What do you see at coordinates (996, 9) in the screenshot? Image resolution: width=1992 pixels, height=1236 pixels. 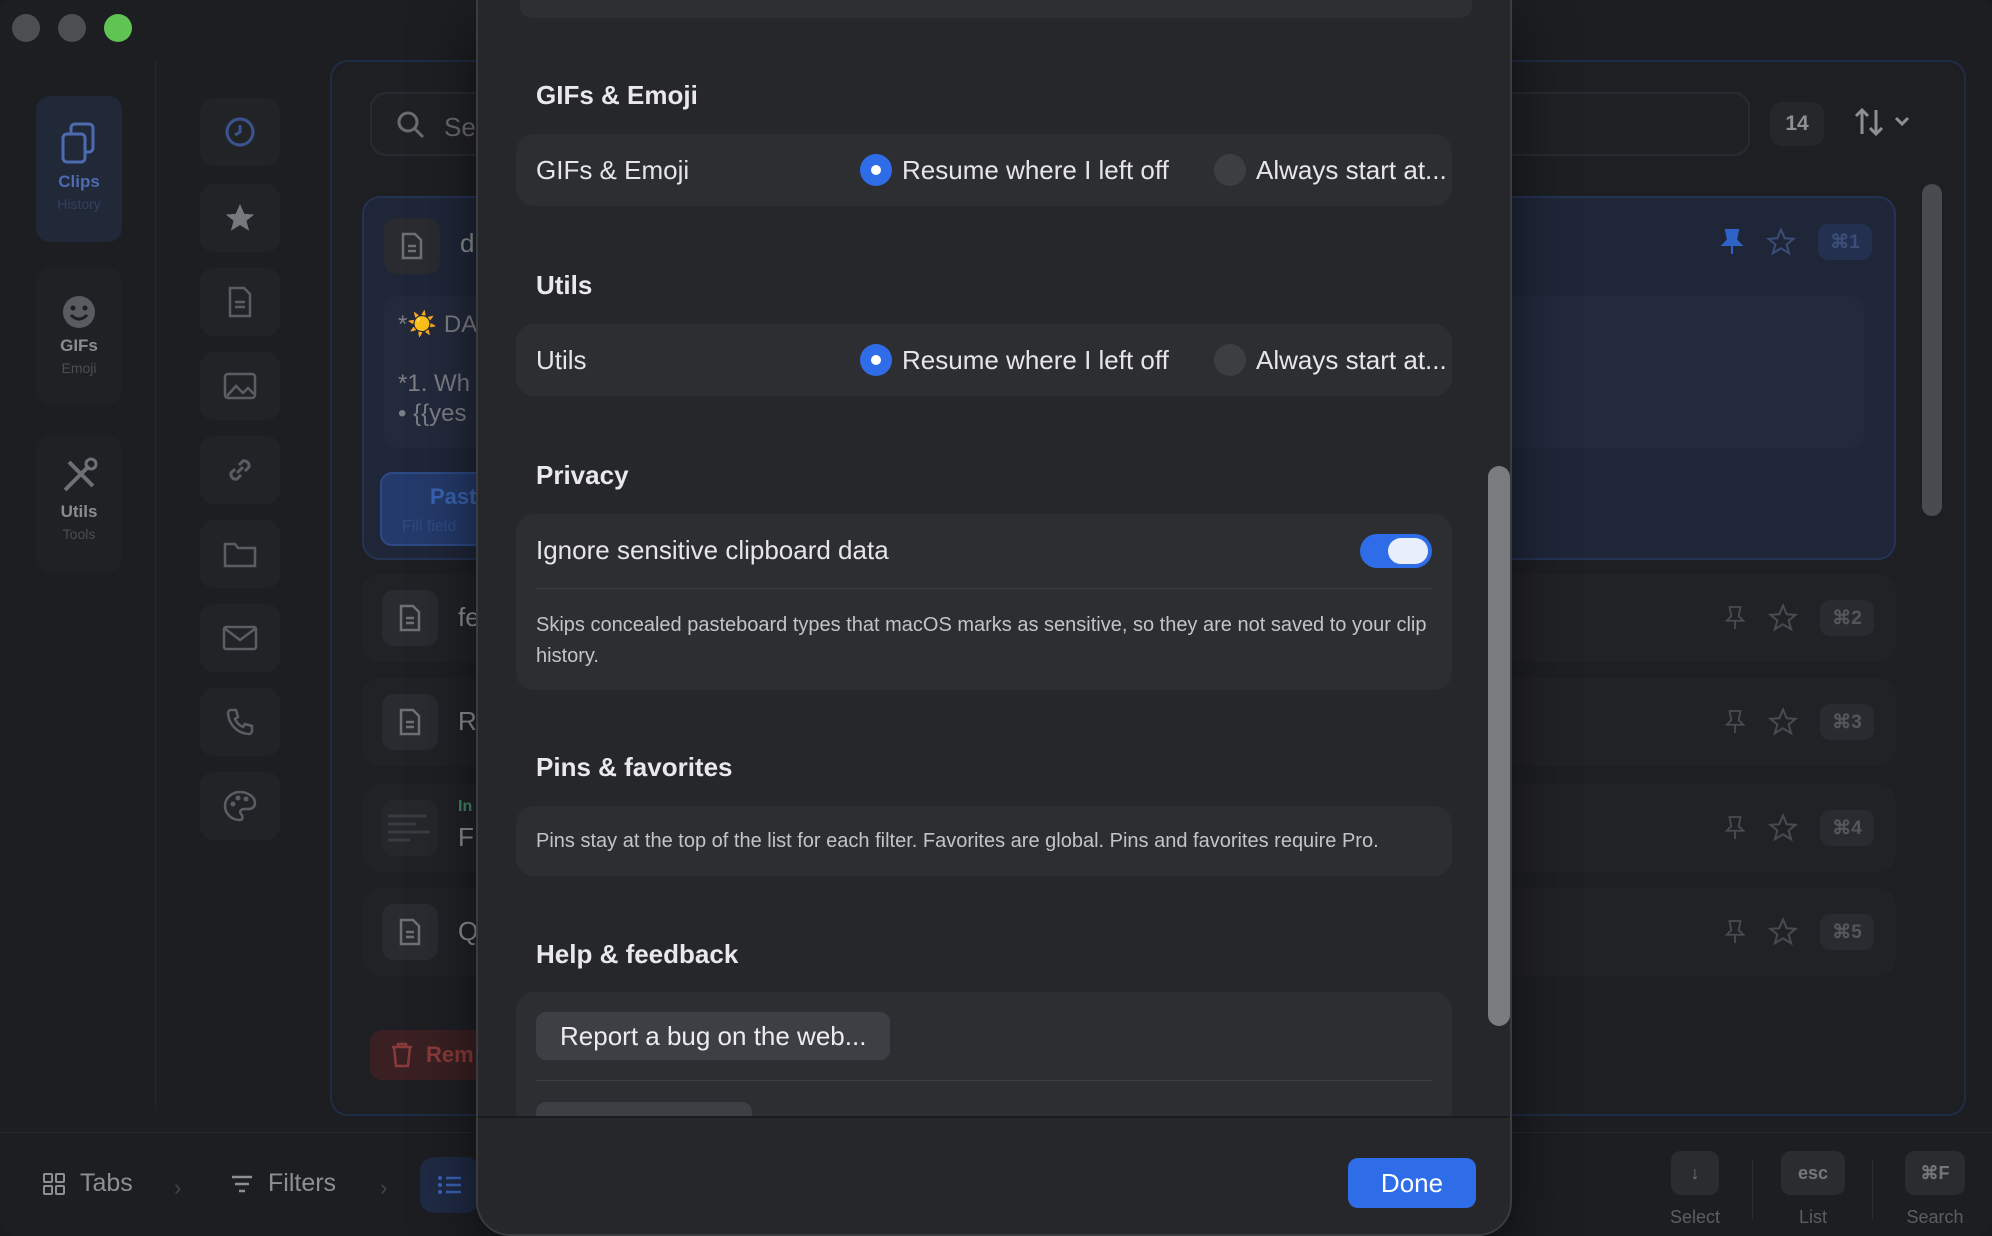 I see `sheet-top-edge` at bounding box center [996, 9].